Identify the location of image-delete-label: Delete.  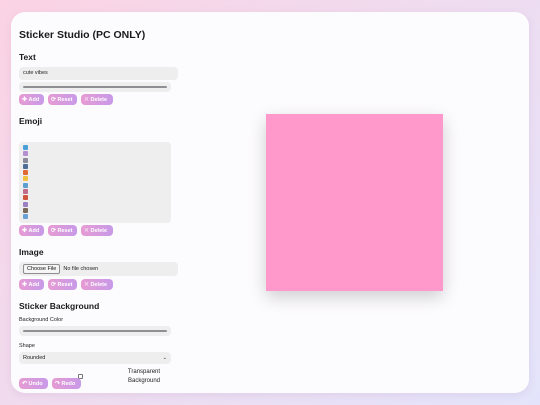
(99, 284).